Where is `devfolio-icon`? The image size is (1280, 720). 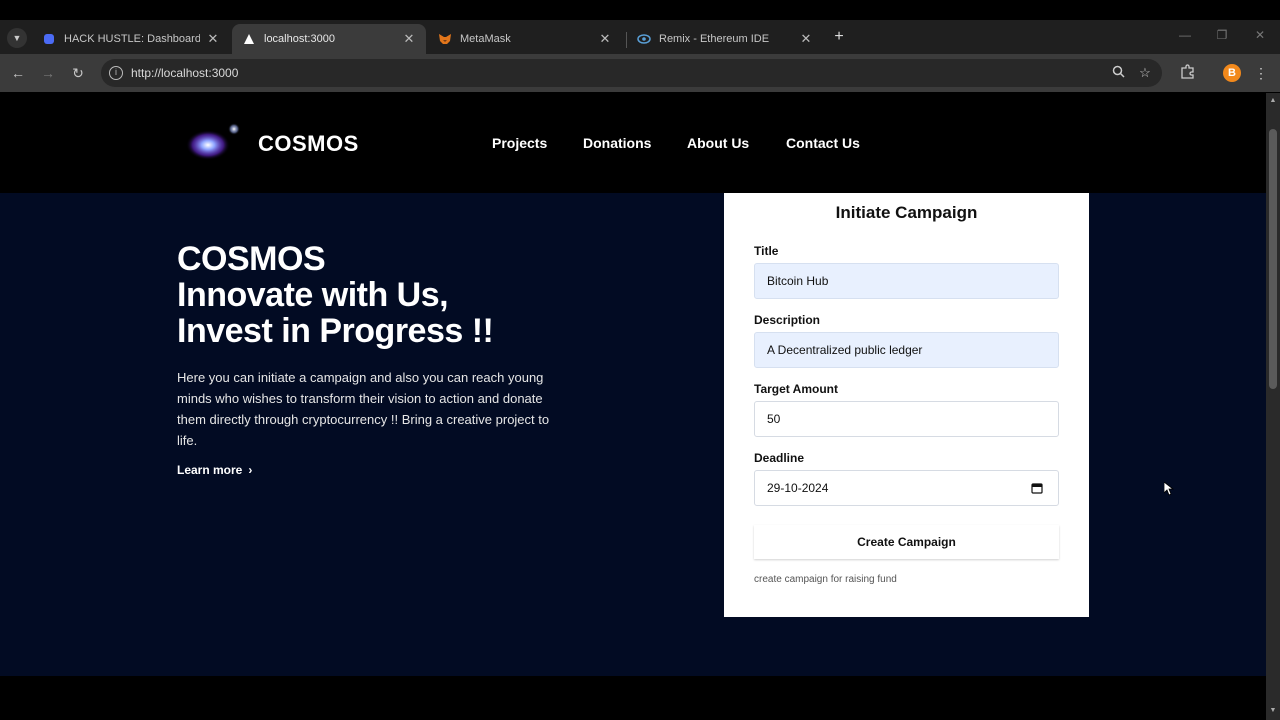 devfolio-icon is located at coordinates (49, 39).